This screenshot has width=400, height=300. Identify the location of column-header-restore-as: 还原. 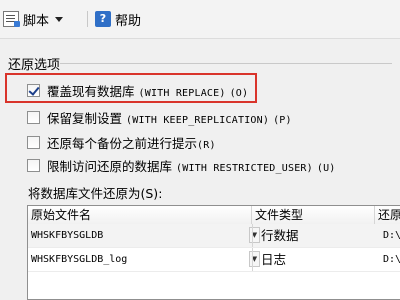
(387, 215).